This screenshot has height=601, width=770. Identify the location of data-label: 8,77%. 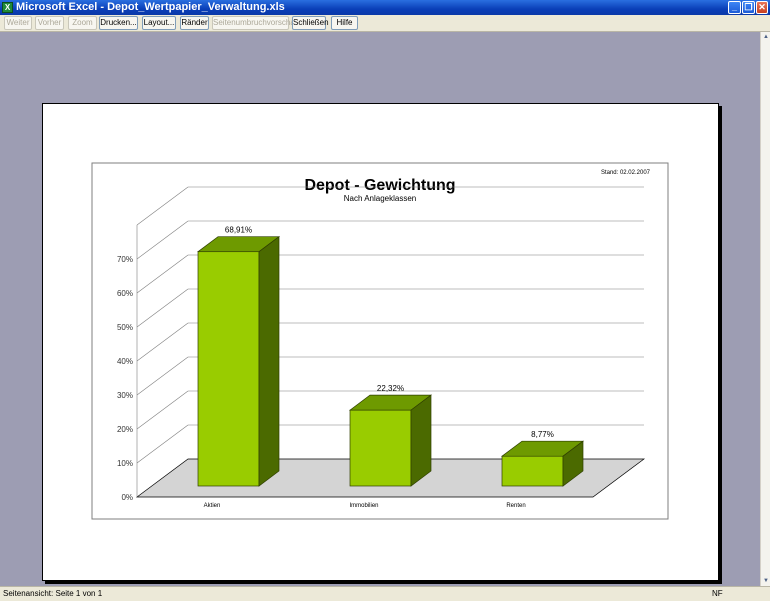
(542, 434).